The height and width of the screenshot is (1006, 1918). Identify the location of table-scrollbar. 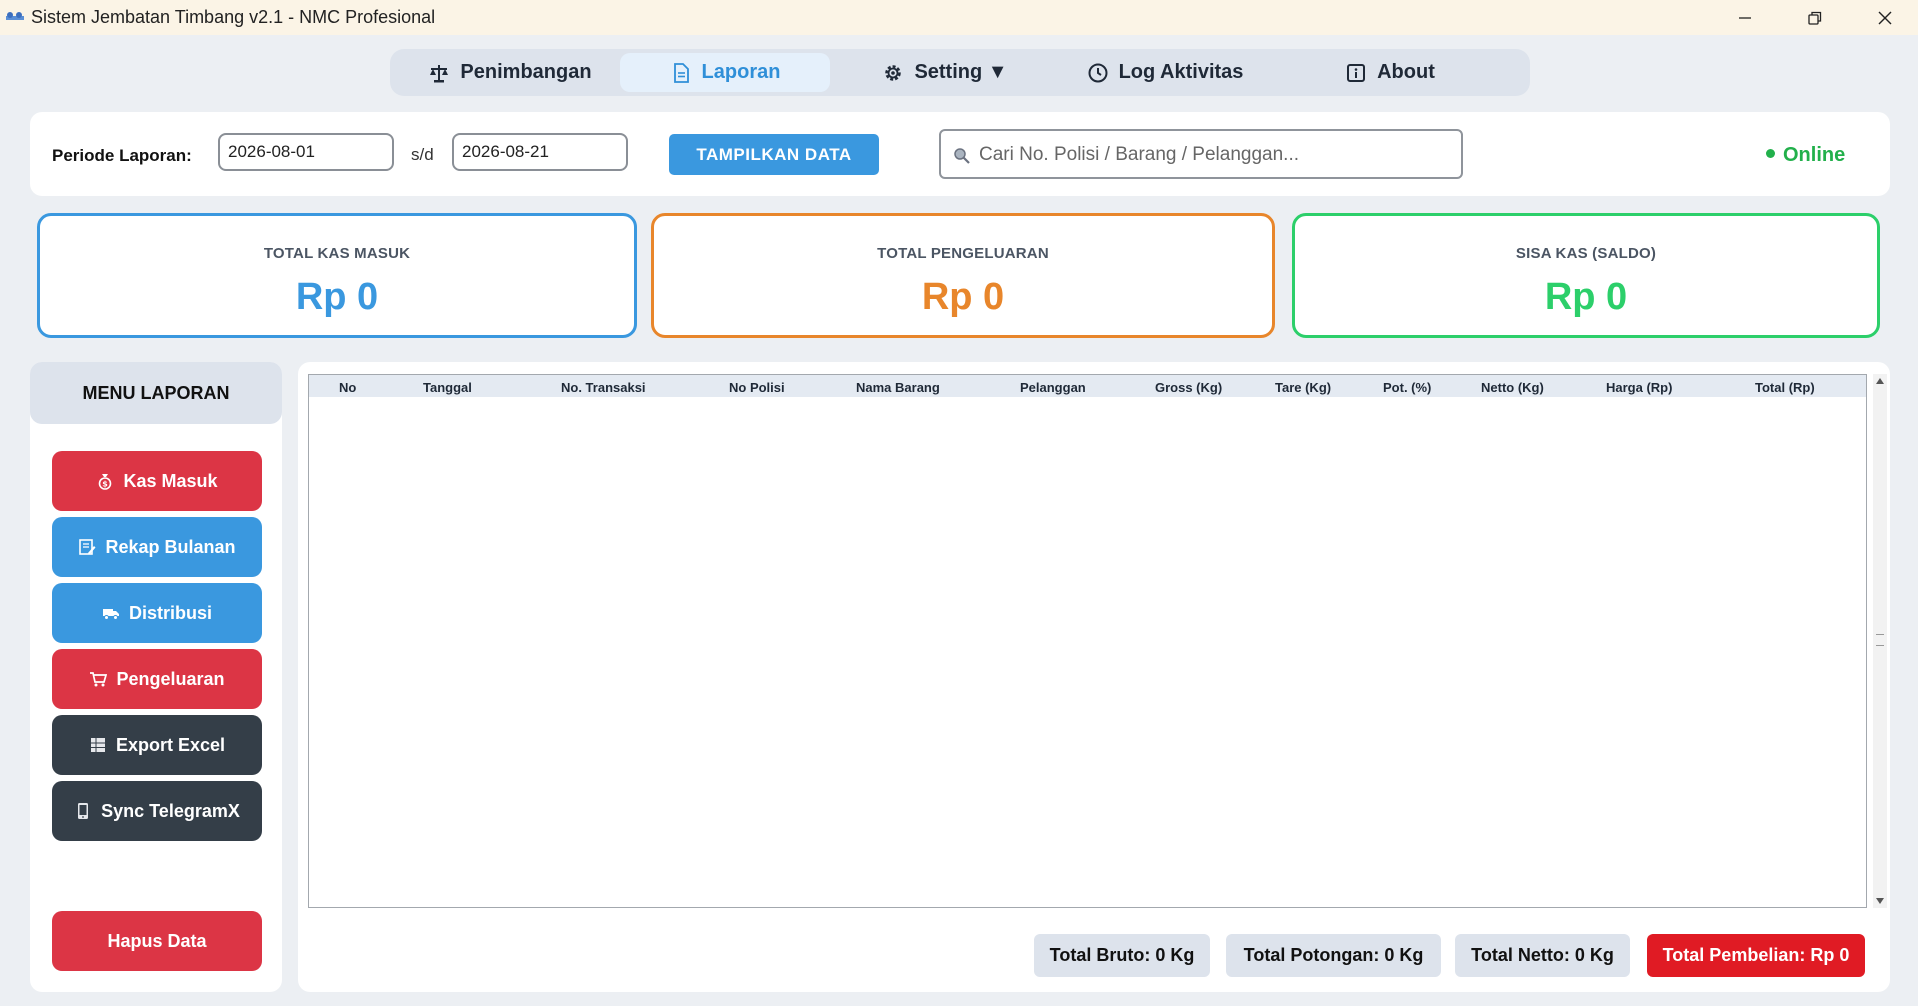
(1880, 641).